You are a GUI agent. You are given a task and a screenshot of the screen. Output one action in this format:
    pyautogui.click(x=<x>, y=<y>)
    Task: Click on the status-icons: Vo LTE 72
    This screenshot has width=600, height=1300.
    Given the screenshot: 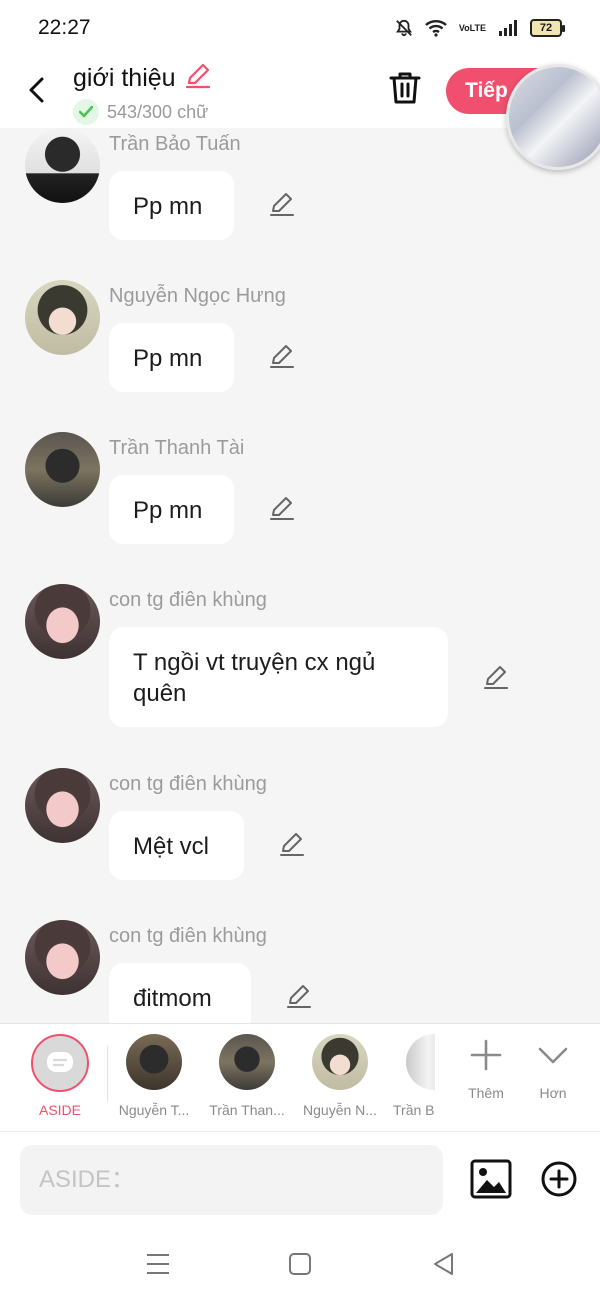 What is the action you would take?
    pyautogui.click(x=480, y=28)
    